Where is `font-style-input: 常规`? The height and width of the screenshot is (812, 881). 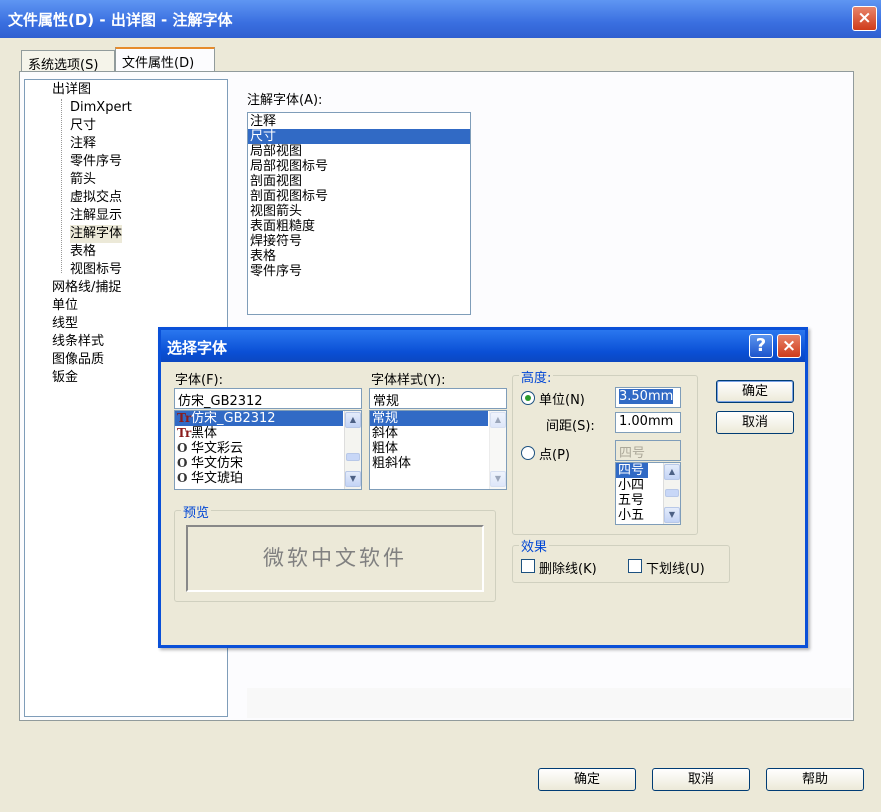 font-style-input: 常规 is located at coordinates (438, 398).